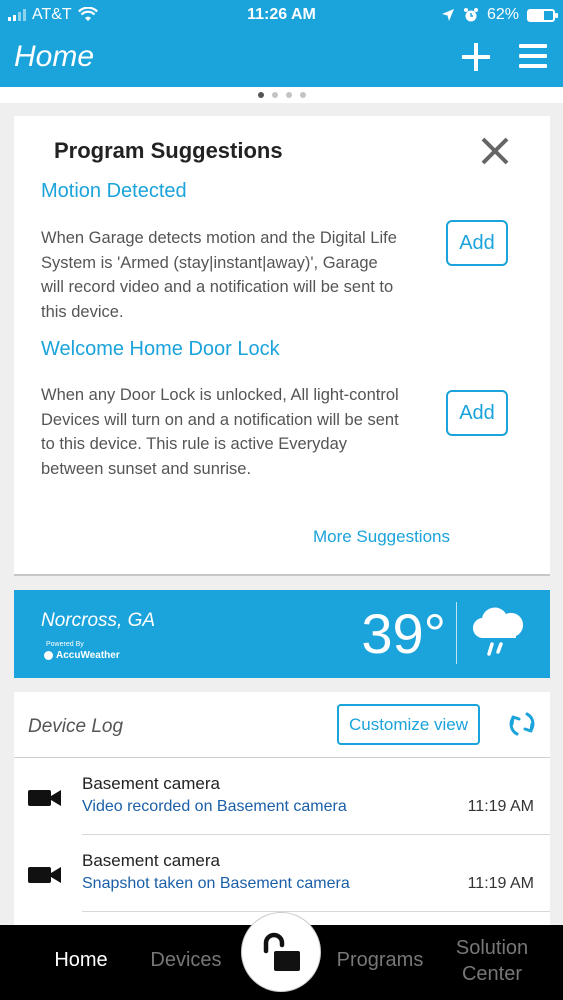 The height and width of the screenshot is (1000, 563). I want to click on device-log-title: Device Log, so click(76, 726).